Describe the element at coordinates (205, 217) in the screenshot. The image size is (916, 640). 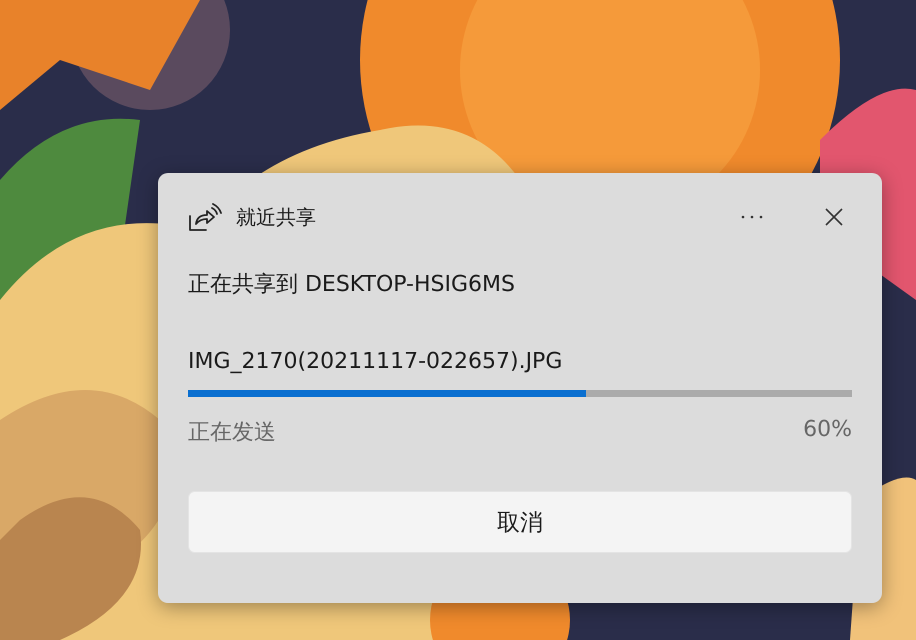
I see `share-icon` at that location.